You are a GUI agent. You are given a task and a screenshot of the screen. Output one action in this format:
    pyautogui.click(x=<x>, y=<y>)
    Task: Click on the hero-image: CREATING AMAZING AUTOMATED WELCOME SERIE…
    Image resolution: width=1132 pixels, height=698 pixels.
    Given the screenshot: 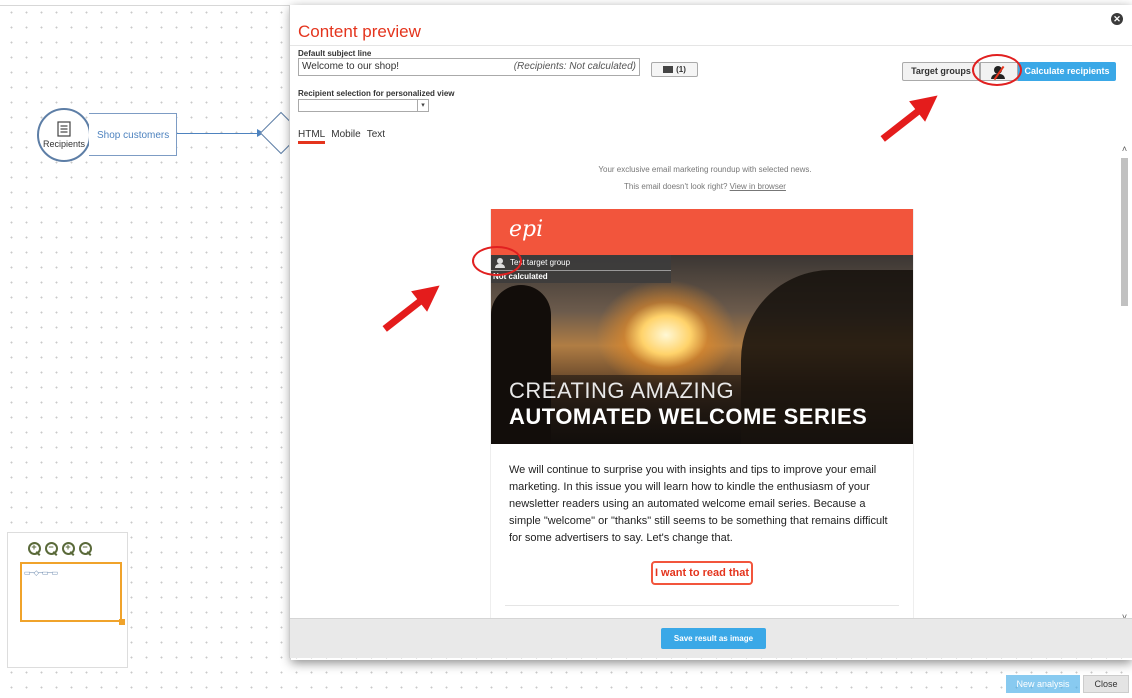 What is the action you would take?
    pyautogui.click(x=702, y=349)
    